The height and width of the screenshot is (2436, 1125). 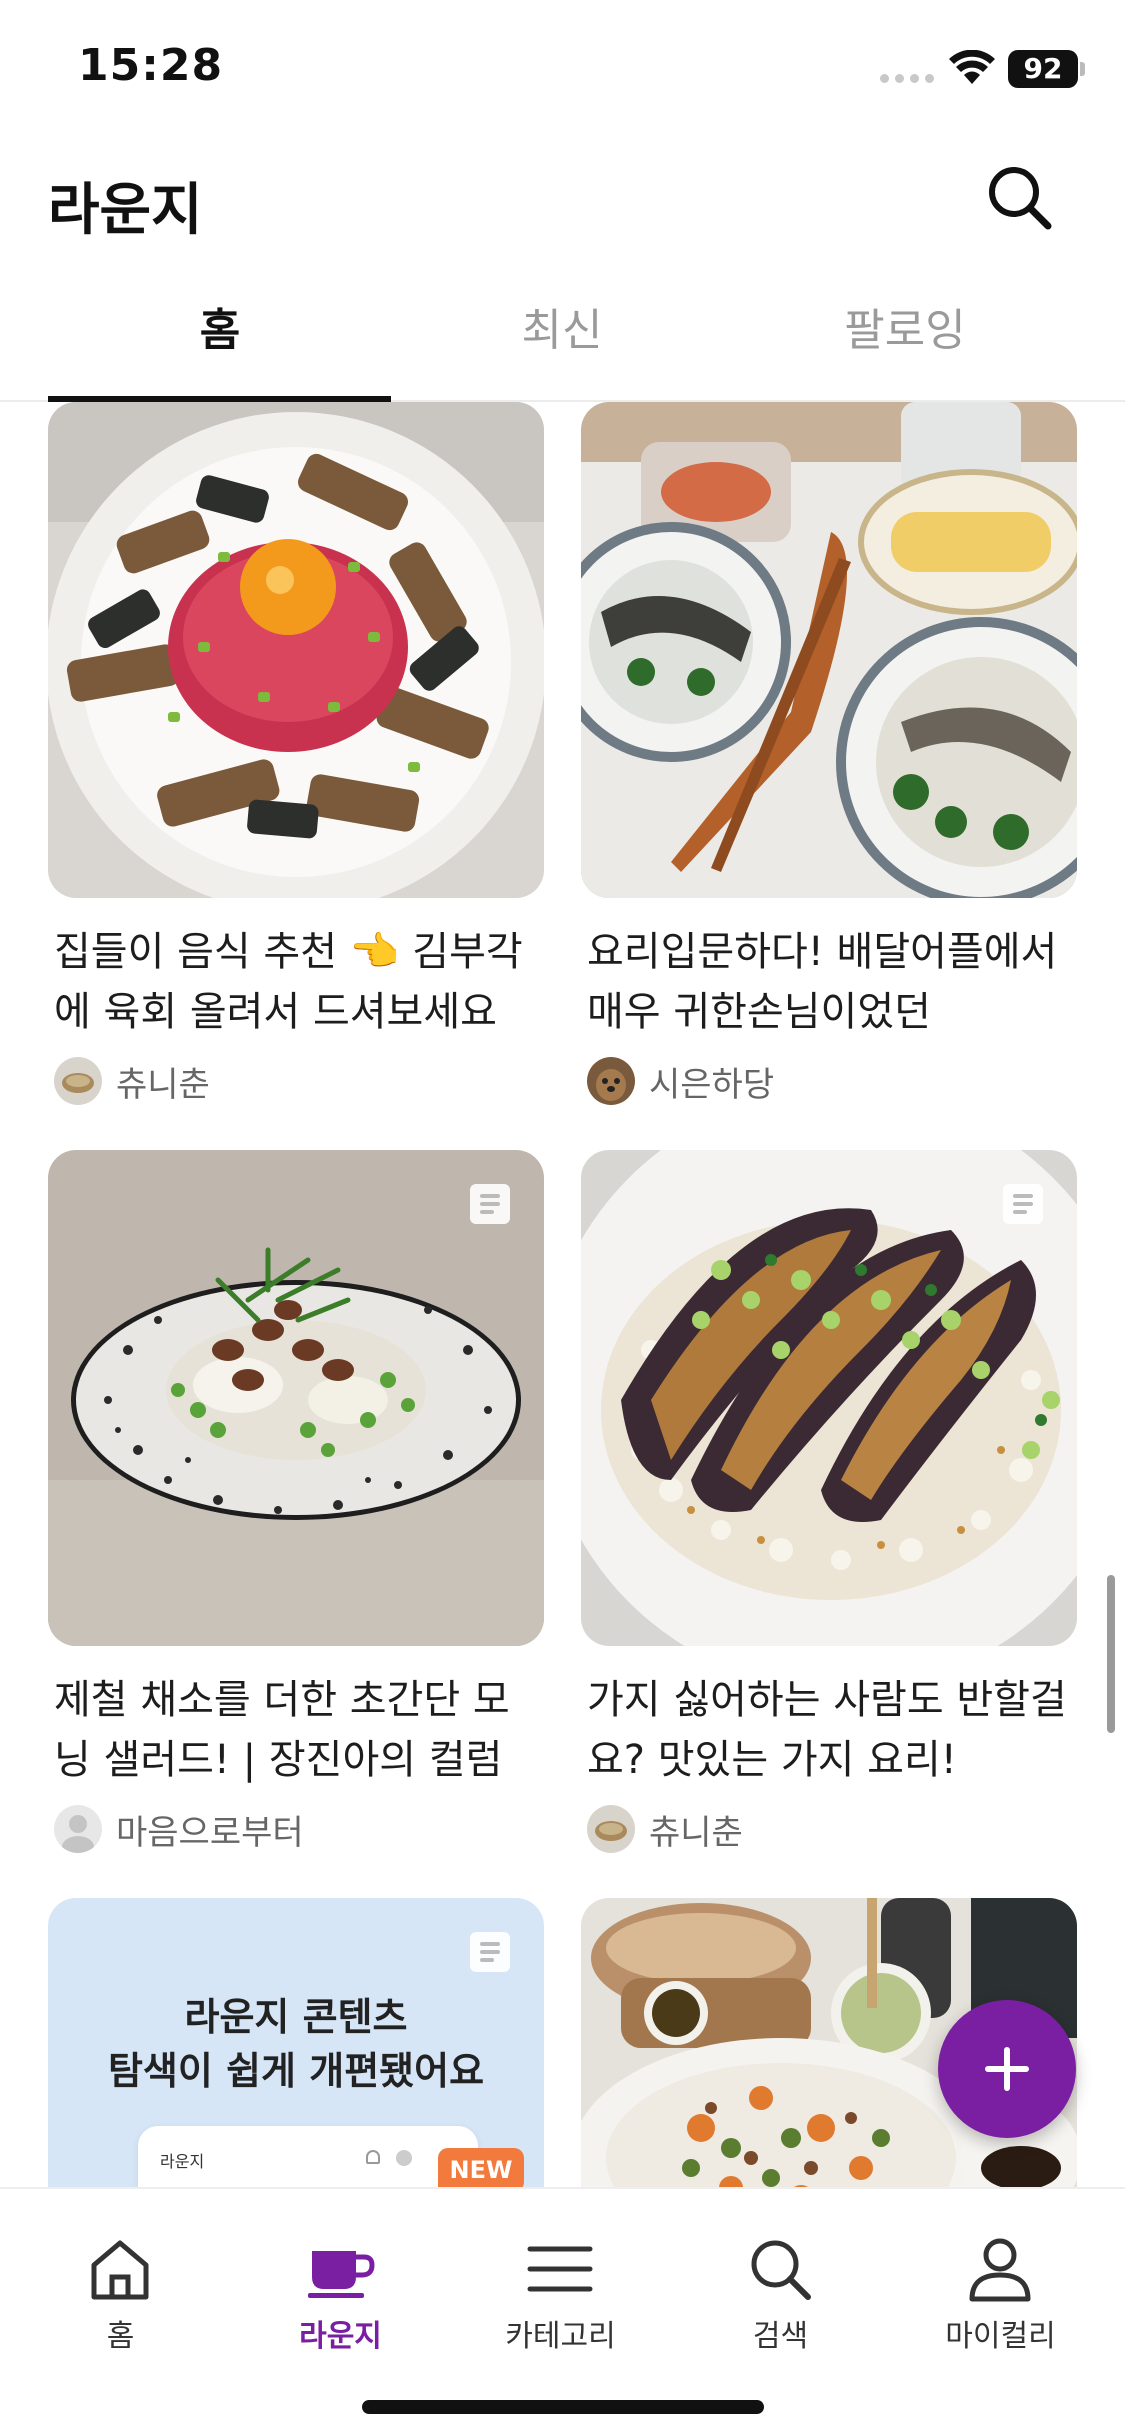 I want to click on nav-label-mykurly: 마이컬리, so click(x=1000, y=2336).